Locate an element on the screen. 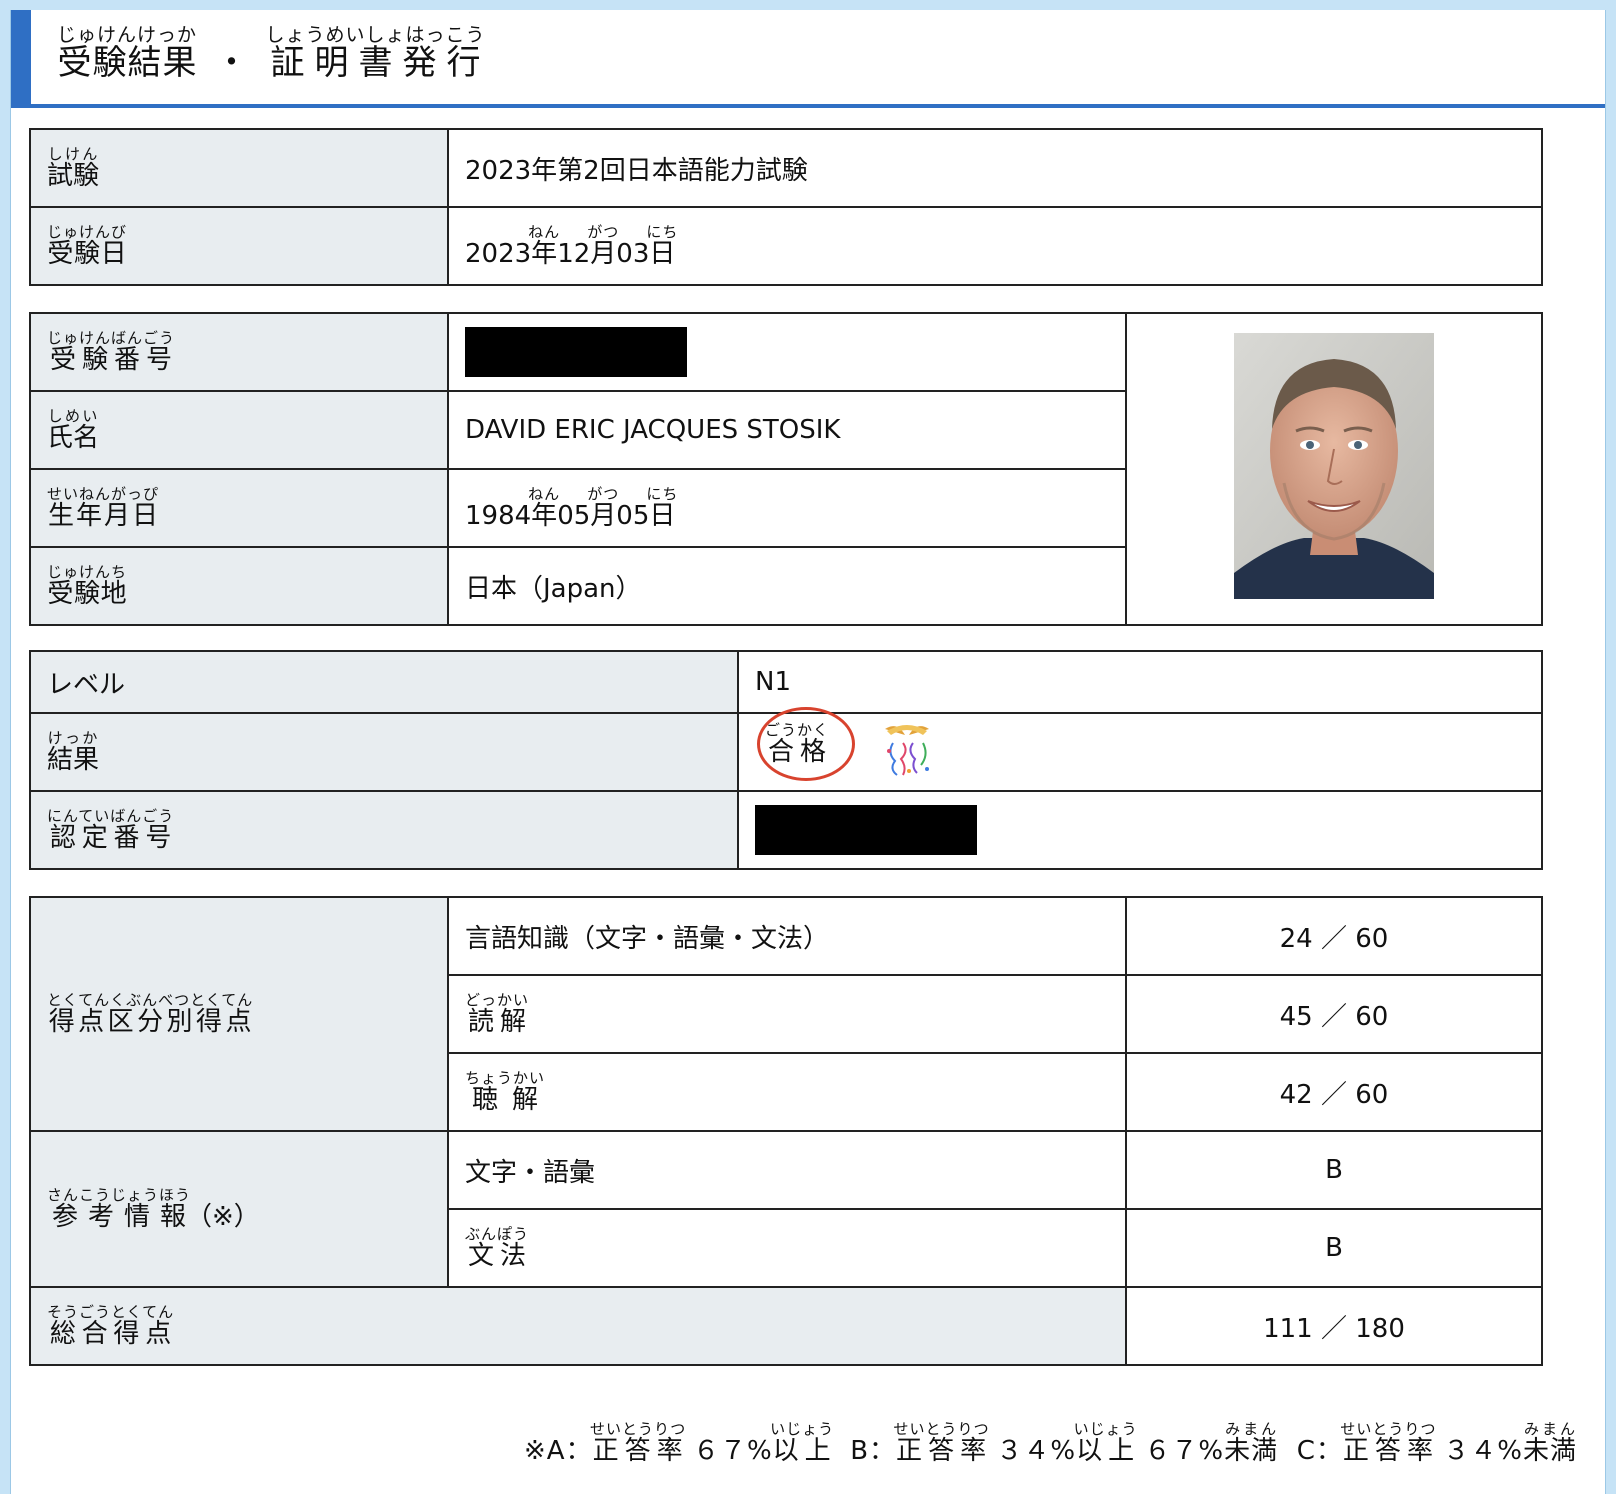 The image size is (1616, 1494). pass-mark: 合格ごうかく is located at coordinates (806, 743).